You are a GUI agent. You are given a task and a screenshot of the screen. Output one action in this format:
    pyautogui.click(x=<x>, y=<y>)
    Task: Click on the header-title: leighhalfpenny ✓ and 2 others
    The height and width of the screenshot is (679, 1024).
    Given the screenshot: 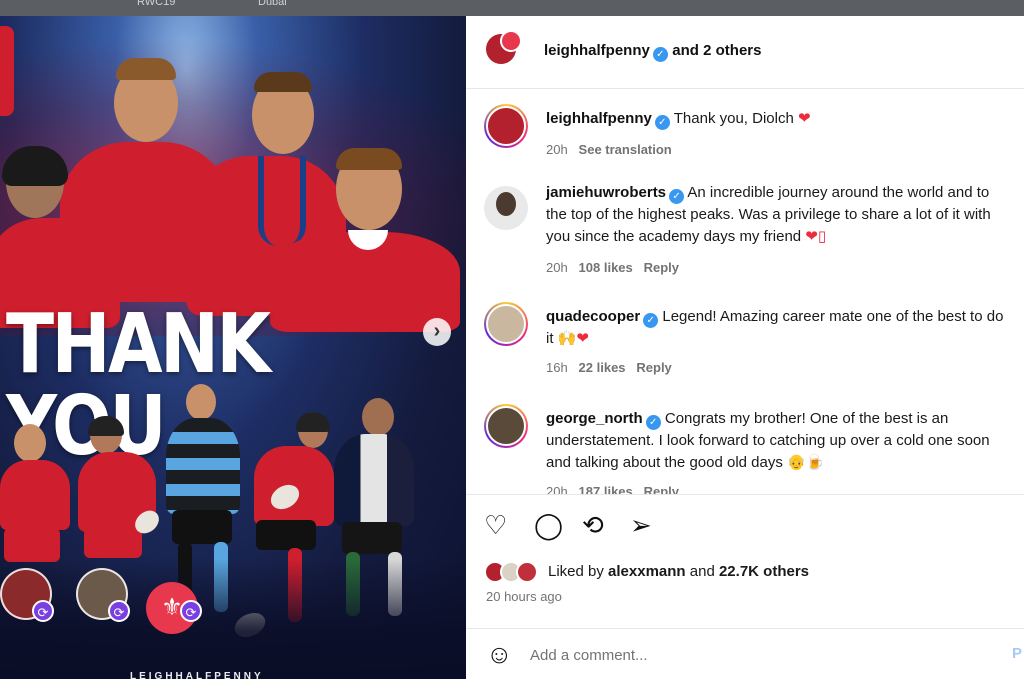 What is the action you would take?
    pyautogui.click(x=652, y=52)
    